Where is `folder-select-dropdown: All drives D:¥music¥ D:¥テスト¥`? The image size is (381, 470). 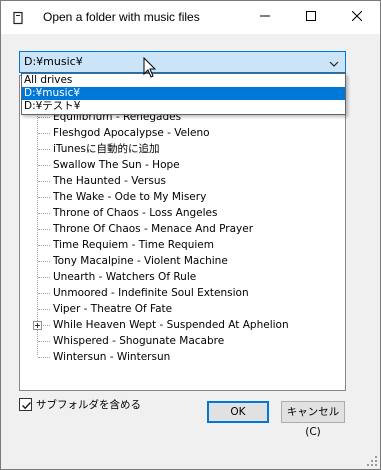
folder-select-dropdown: All drives D:¥music¥ D:¥テスト¥ is located at coordinates (183, 94).